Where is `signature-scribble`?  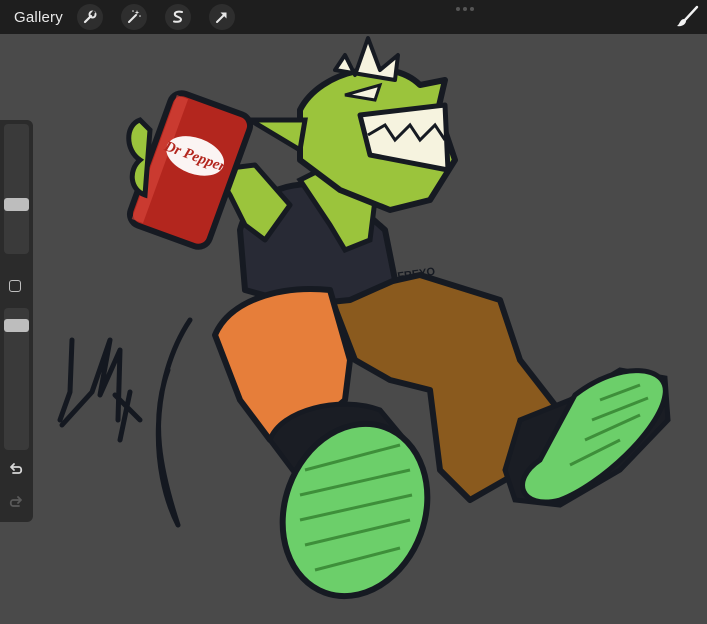 signature-scribble is located at coordinates (125, 422).